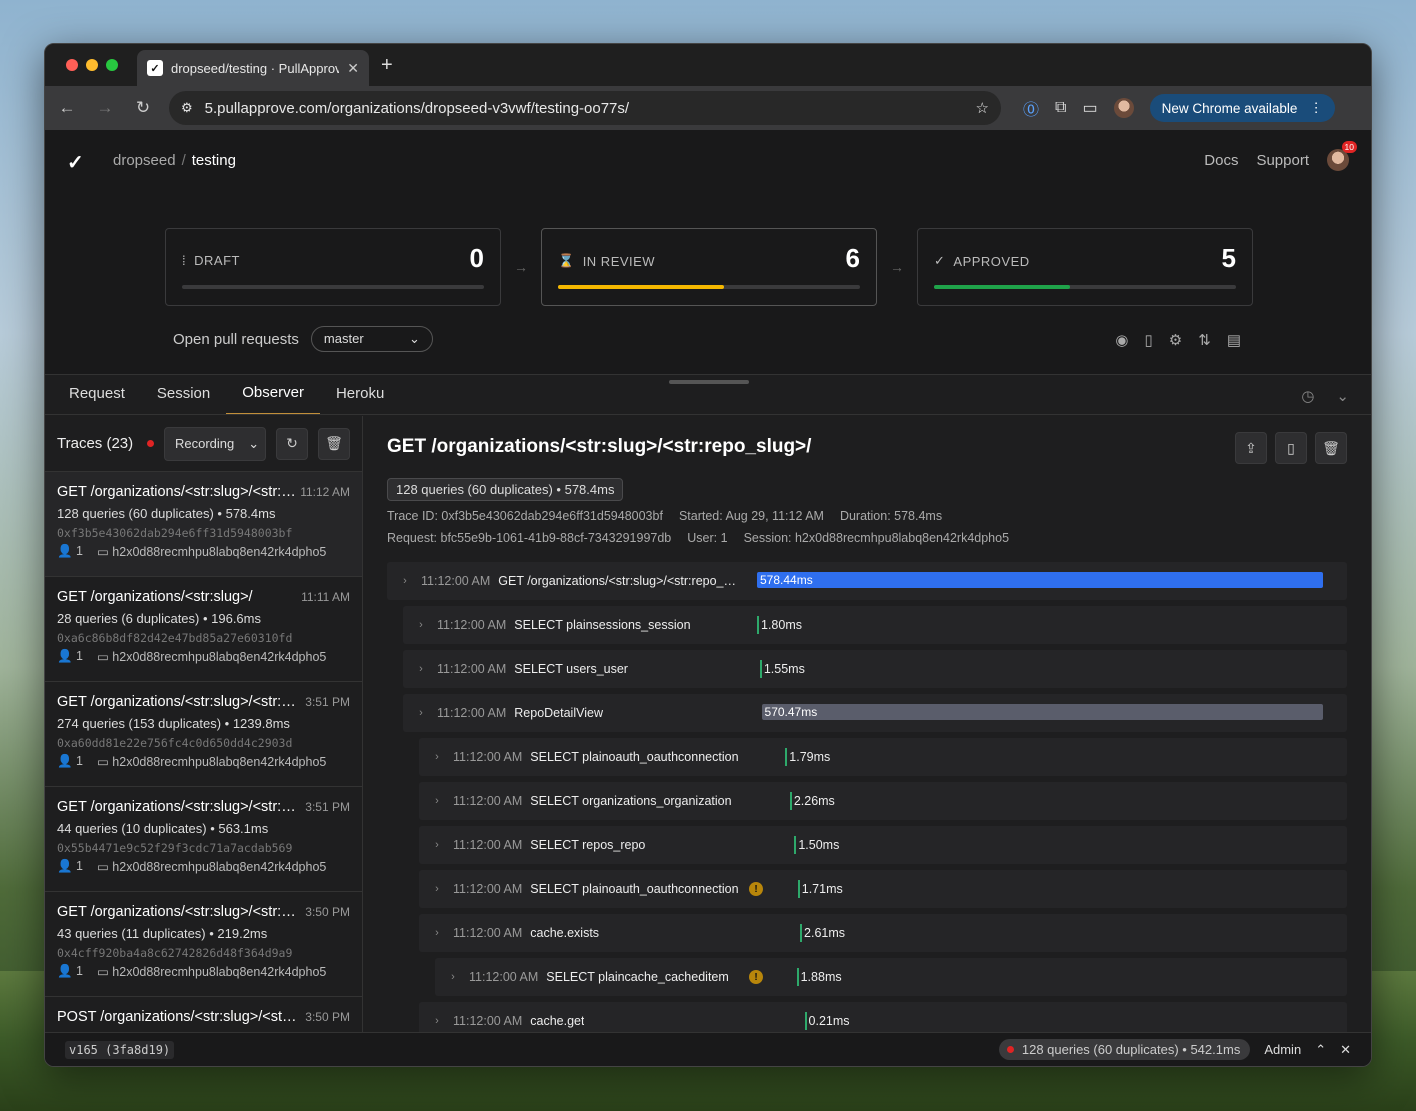 This screenshot has width=1416, height=1111. Describe the element at coordinates (112, 65) in the screenshot. I see `zoom-window-button` at that location.